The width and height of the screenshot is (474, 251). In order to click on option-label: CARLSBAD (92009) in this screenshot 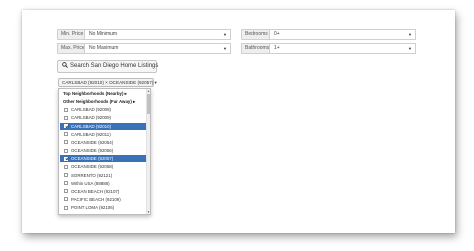, I will do `click(91, 118)`.